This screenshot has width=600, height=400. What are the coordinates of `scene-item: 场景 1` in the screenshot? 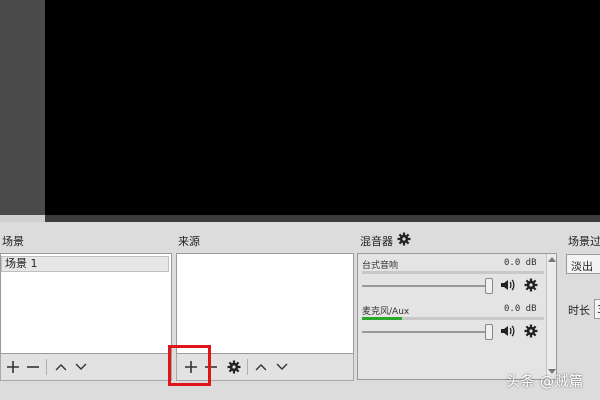 It's located at (85, 264).